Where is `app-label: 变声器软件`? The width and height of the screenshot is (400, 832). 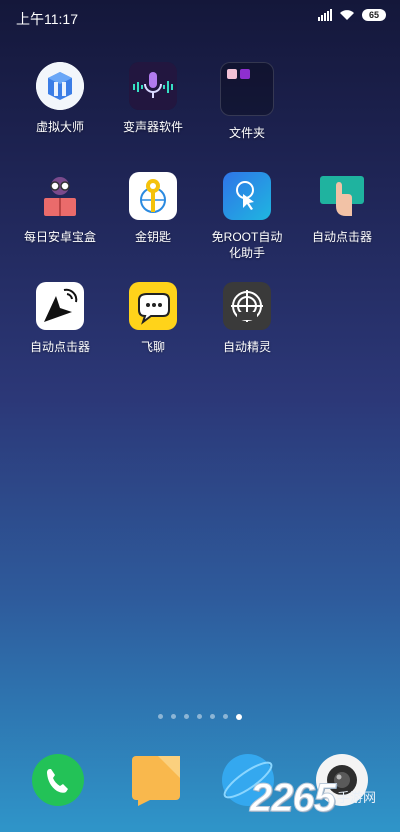
app-label: 变声器软件 is located at coordinates (152, 127).